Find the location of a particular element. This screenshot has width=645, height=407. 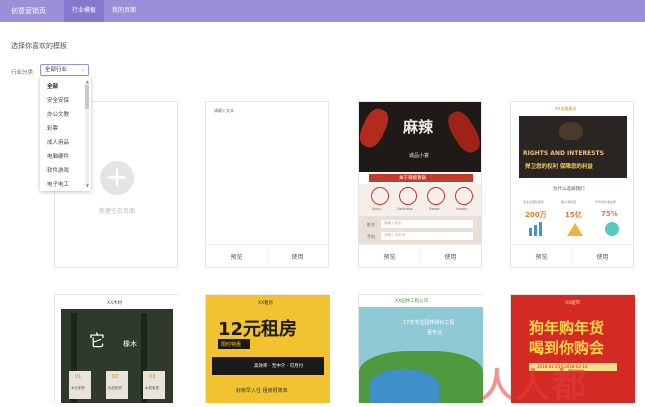

thumb-band: 关于辣椒香锅 is located at coordinates (421, 178).